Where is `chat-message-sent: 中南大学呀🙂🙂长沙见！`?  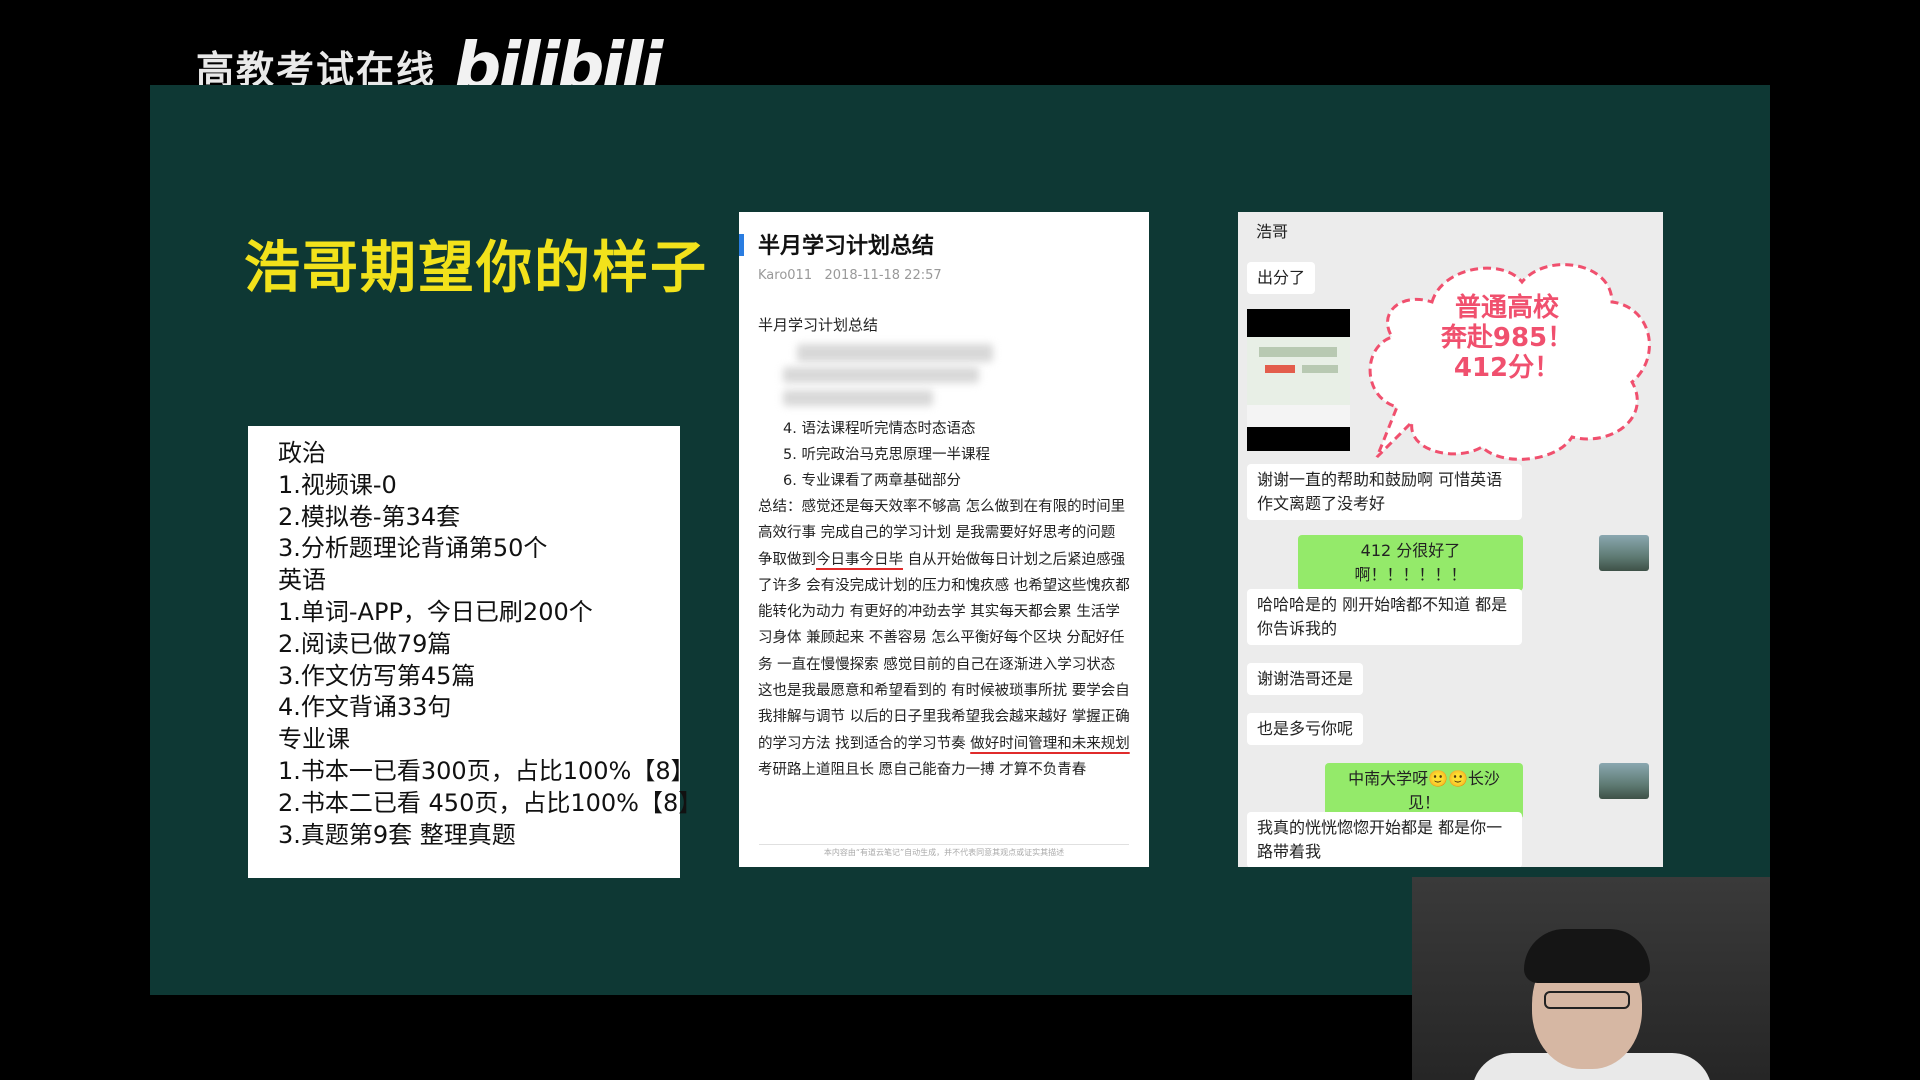
chat-message-sent: 中南大学呀🙂🙂长沙见！ is located at coordinates (1424, 791).